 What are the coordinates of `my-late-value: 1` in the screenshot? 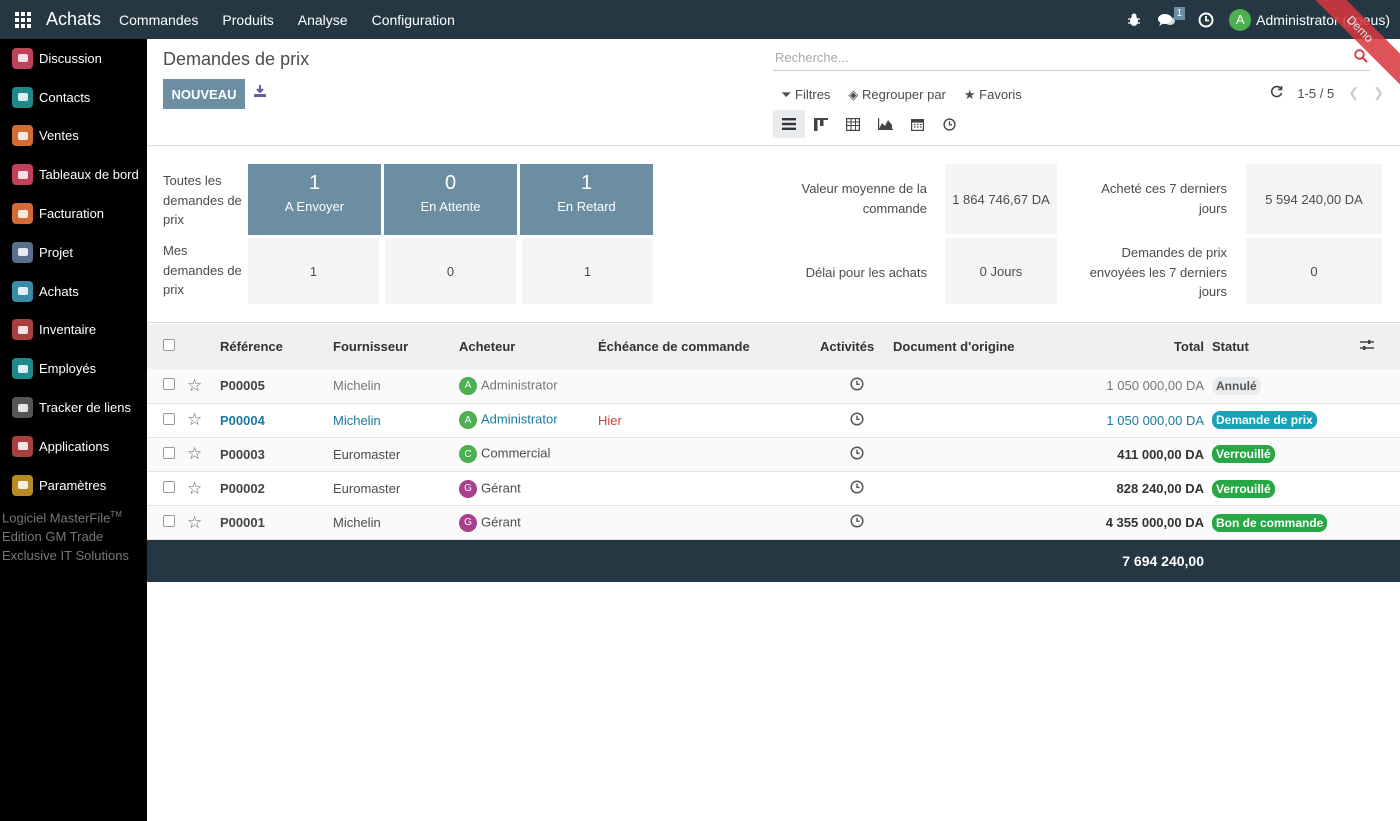 It's located at (587, 271).